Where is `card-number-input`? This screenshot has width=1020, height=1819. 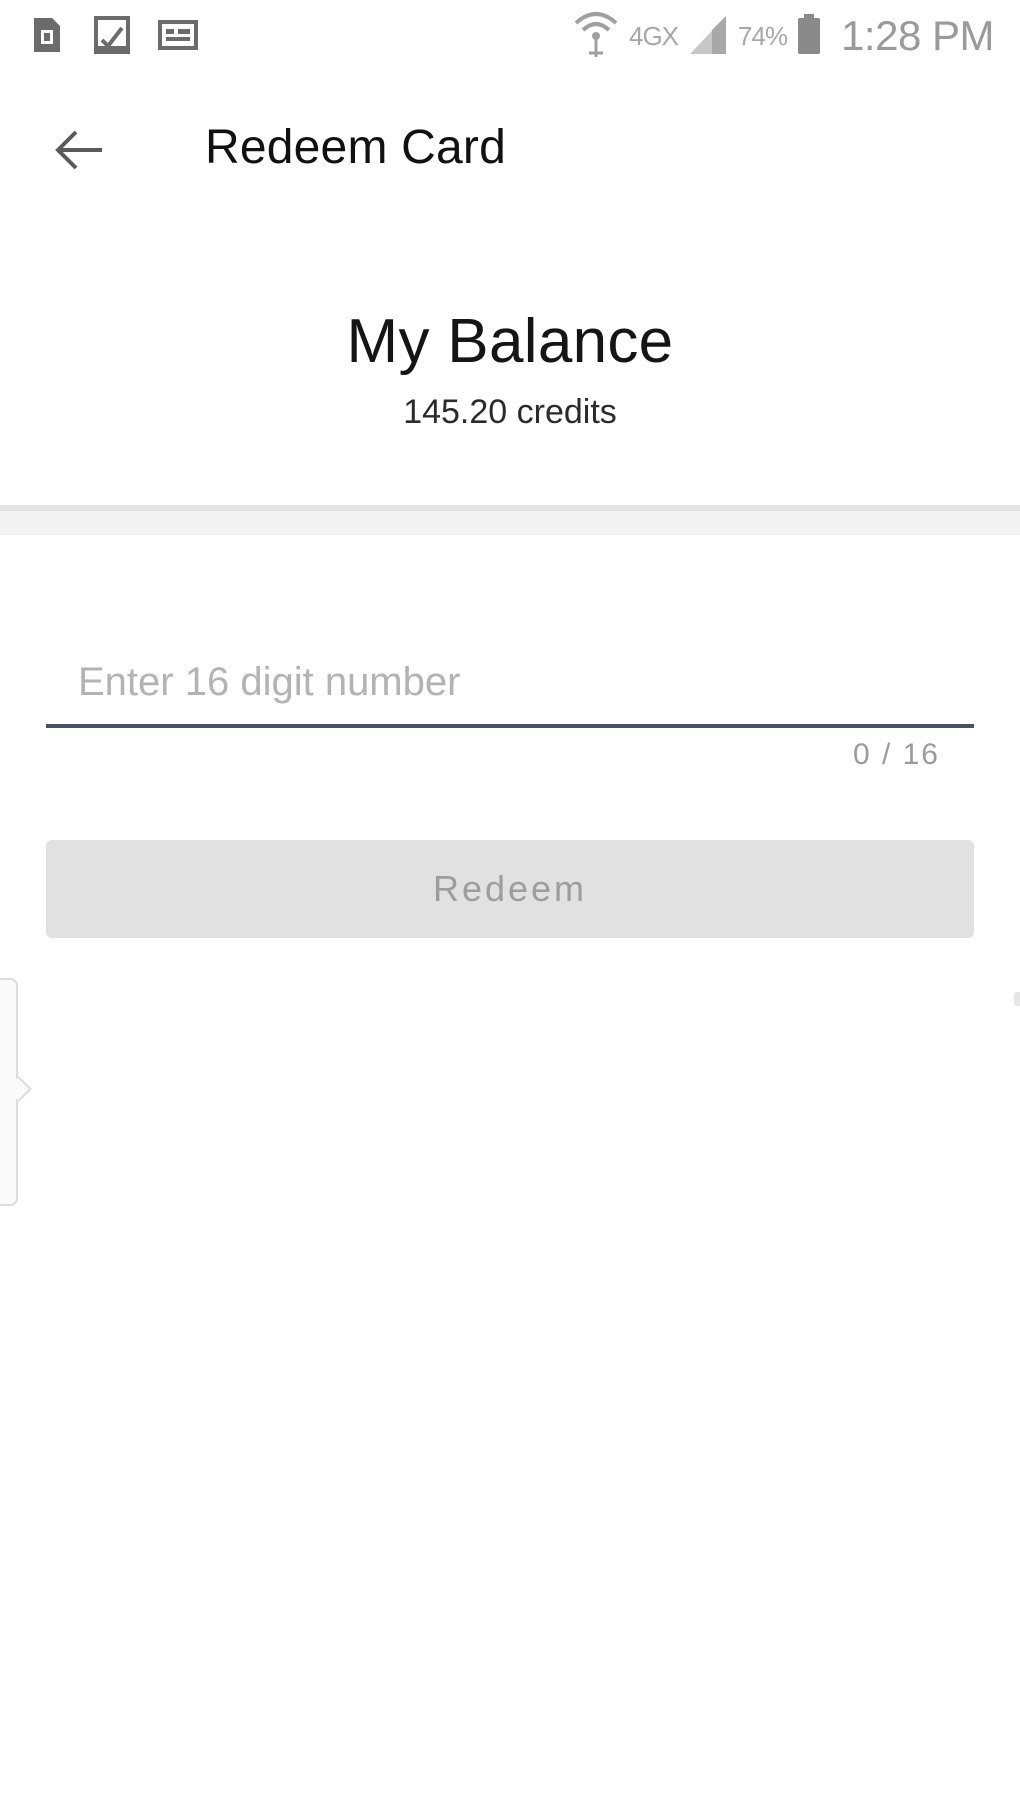
card-number-input is located at coordinates (510, 682).